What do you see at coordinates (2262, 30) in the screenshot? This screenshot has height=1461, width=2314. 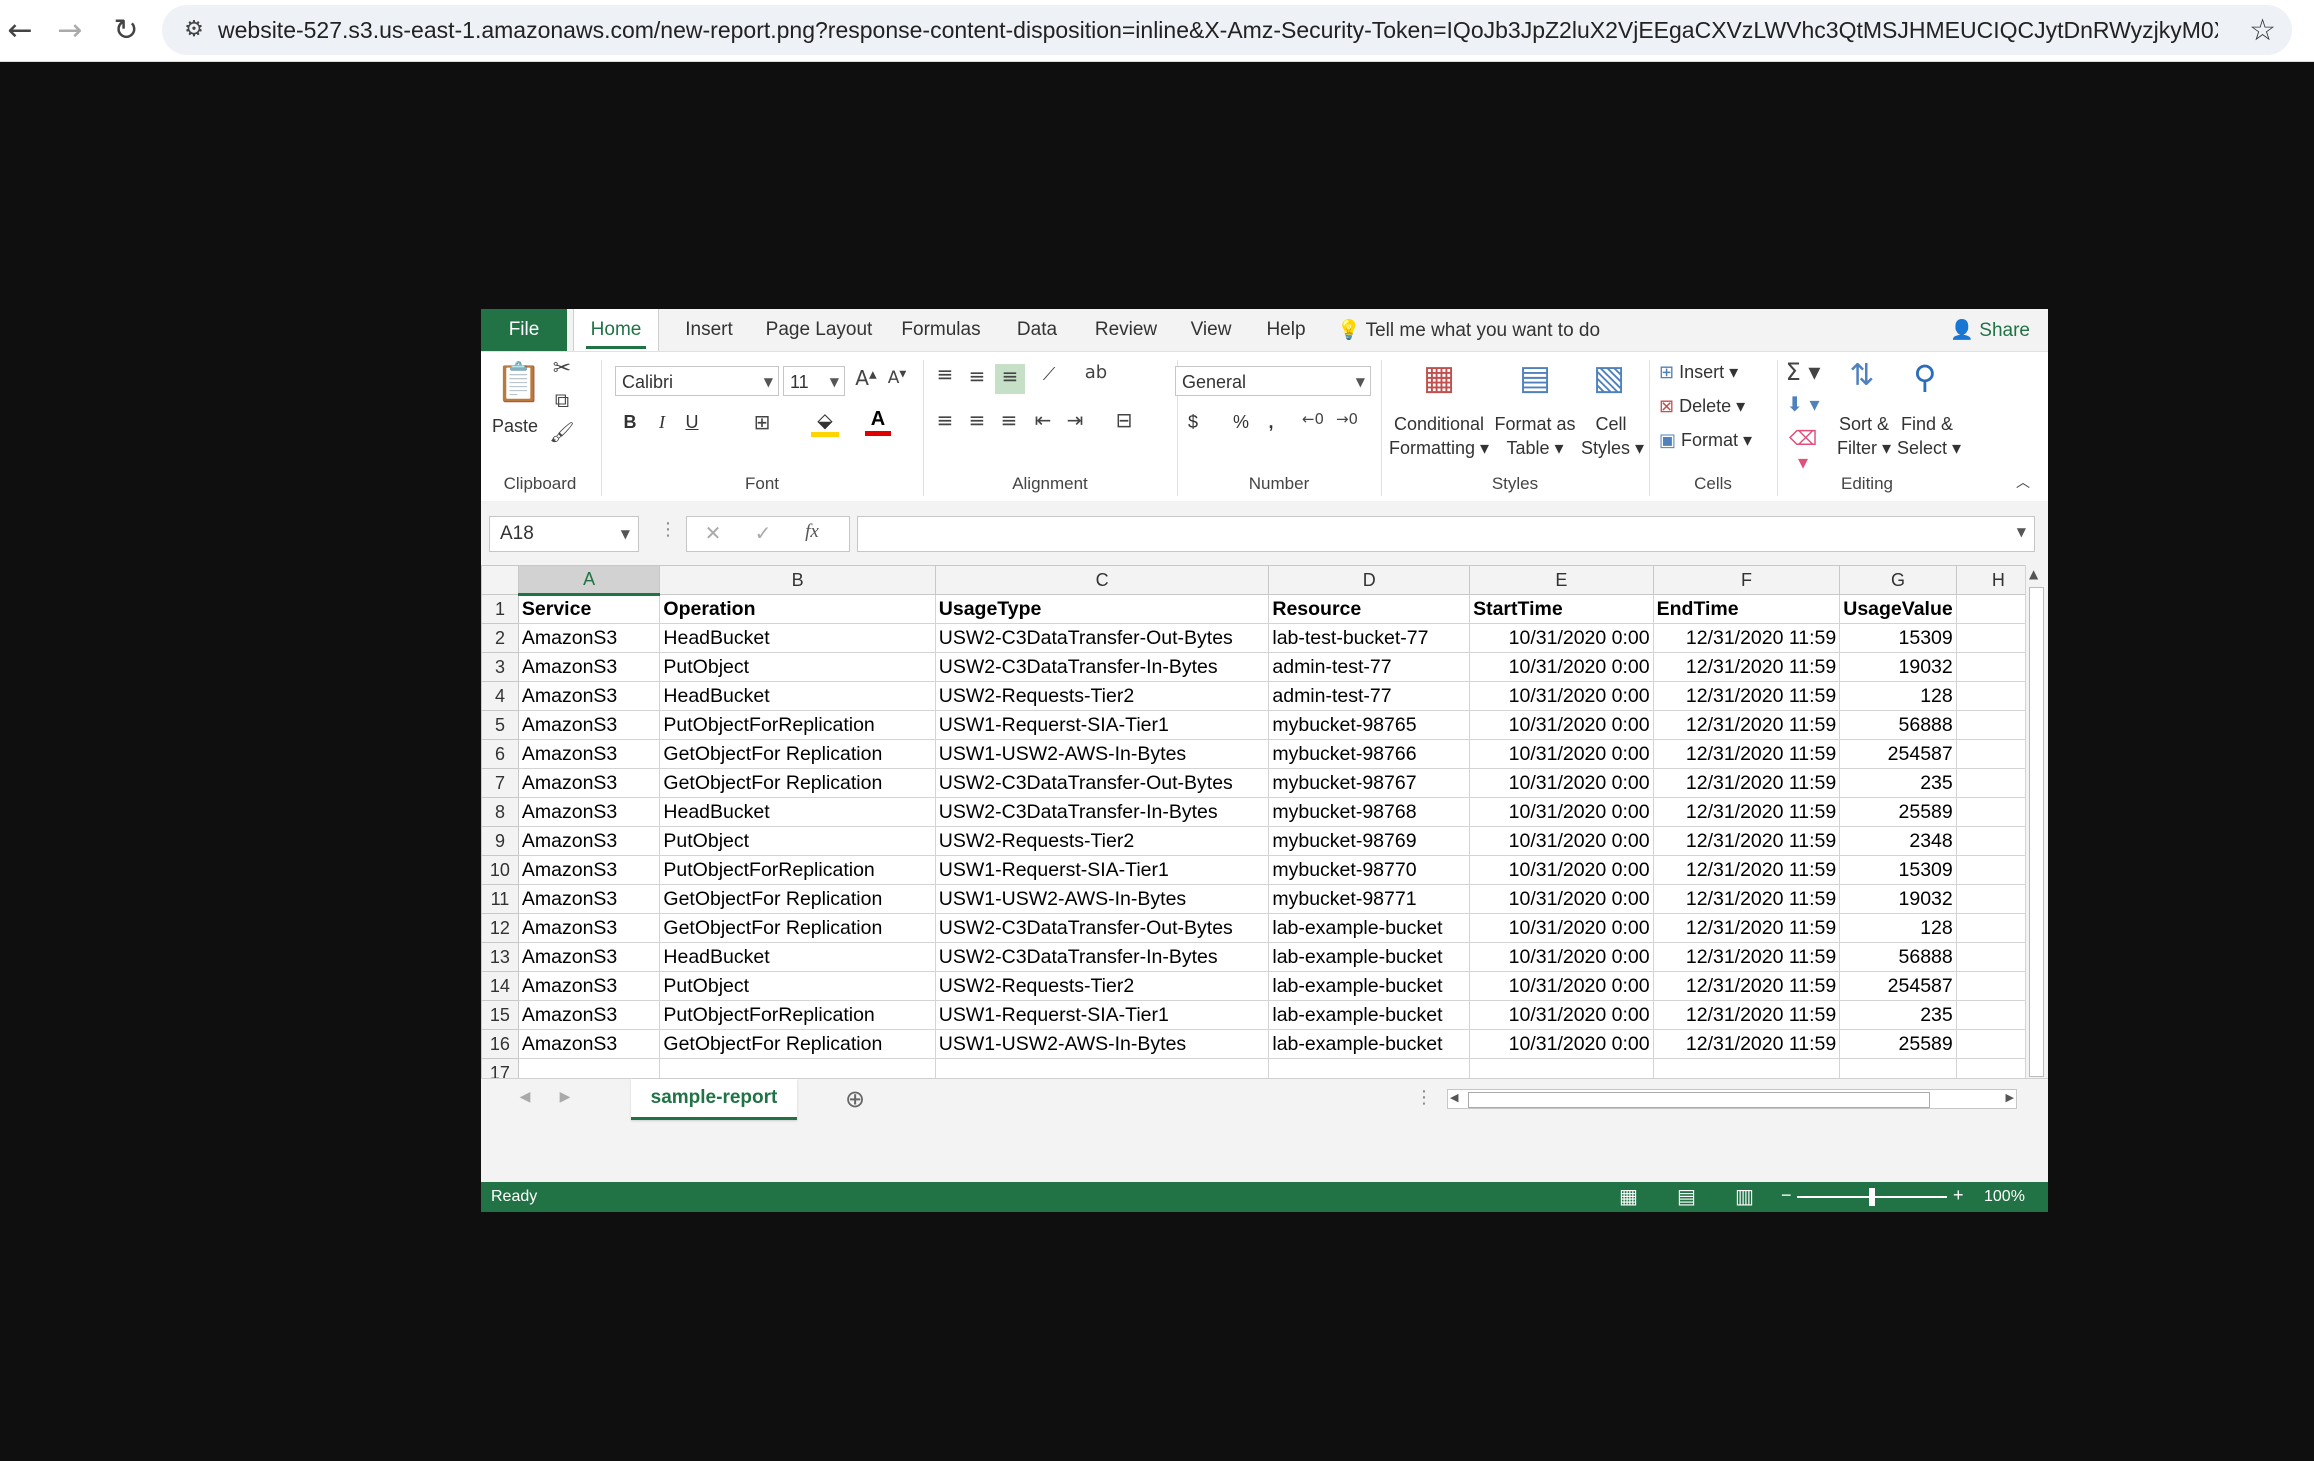 I see `star-icon: ☆` at bounding box center [2262, 30].